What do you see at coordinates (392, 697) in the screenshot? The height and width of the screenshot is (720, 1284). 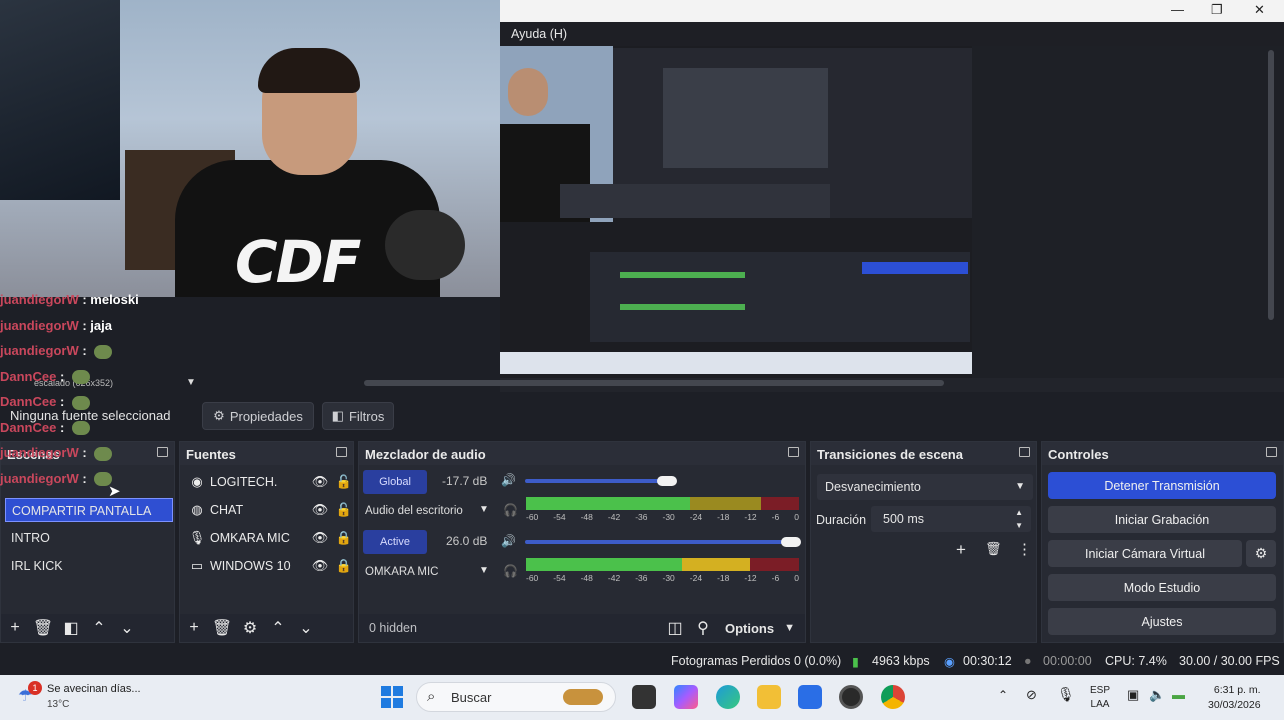 I see `windows-start-icon` at bounding box center [392, 697].